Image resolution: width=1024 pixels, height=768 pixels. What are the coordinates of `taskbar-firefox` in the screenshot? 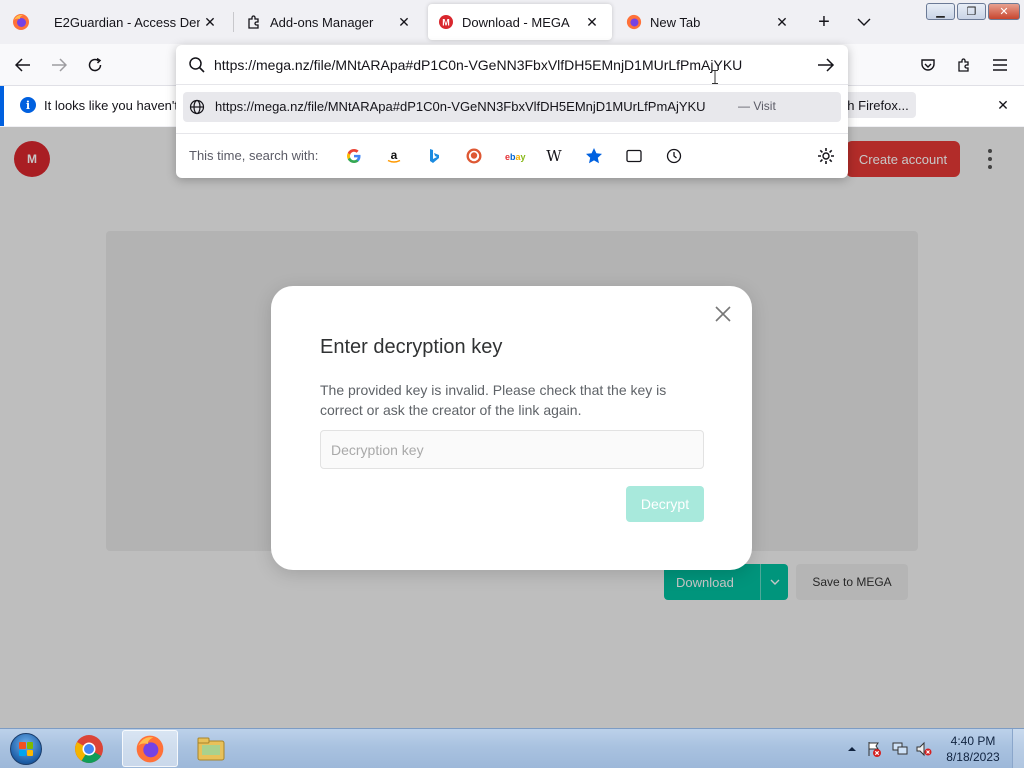 It's located at (150, 748).